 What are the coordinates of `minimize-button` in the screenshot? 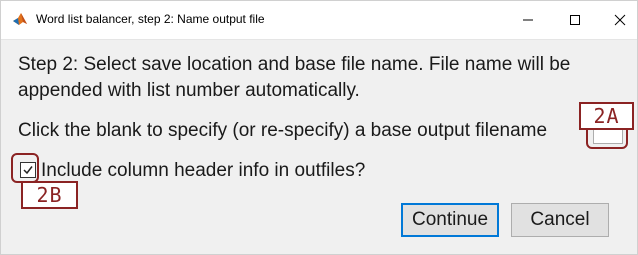 It's located at (528, 20).